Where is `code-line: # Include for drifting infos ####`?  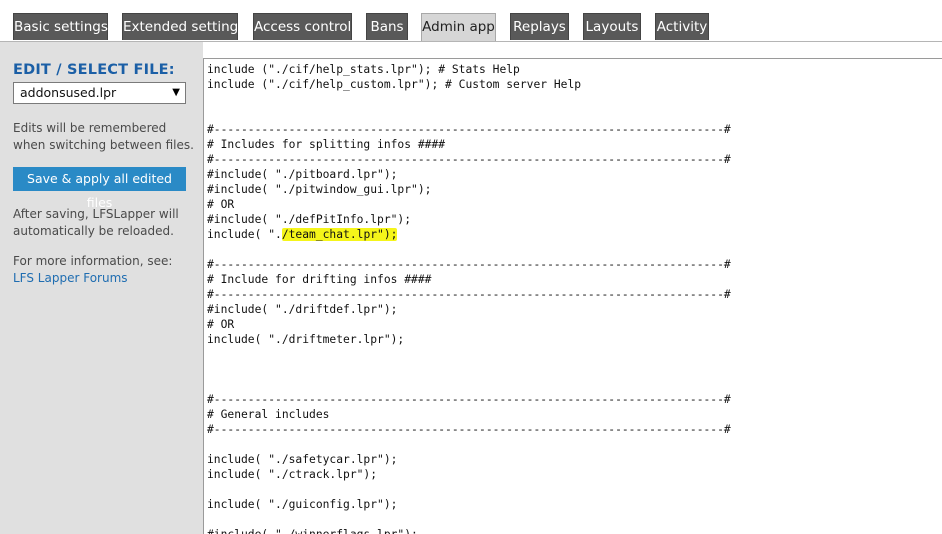
code-line: # Include for drifting infos #### is located at coordinates (319, 279).